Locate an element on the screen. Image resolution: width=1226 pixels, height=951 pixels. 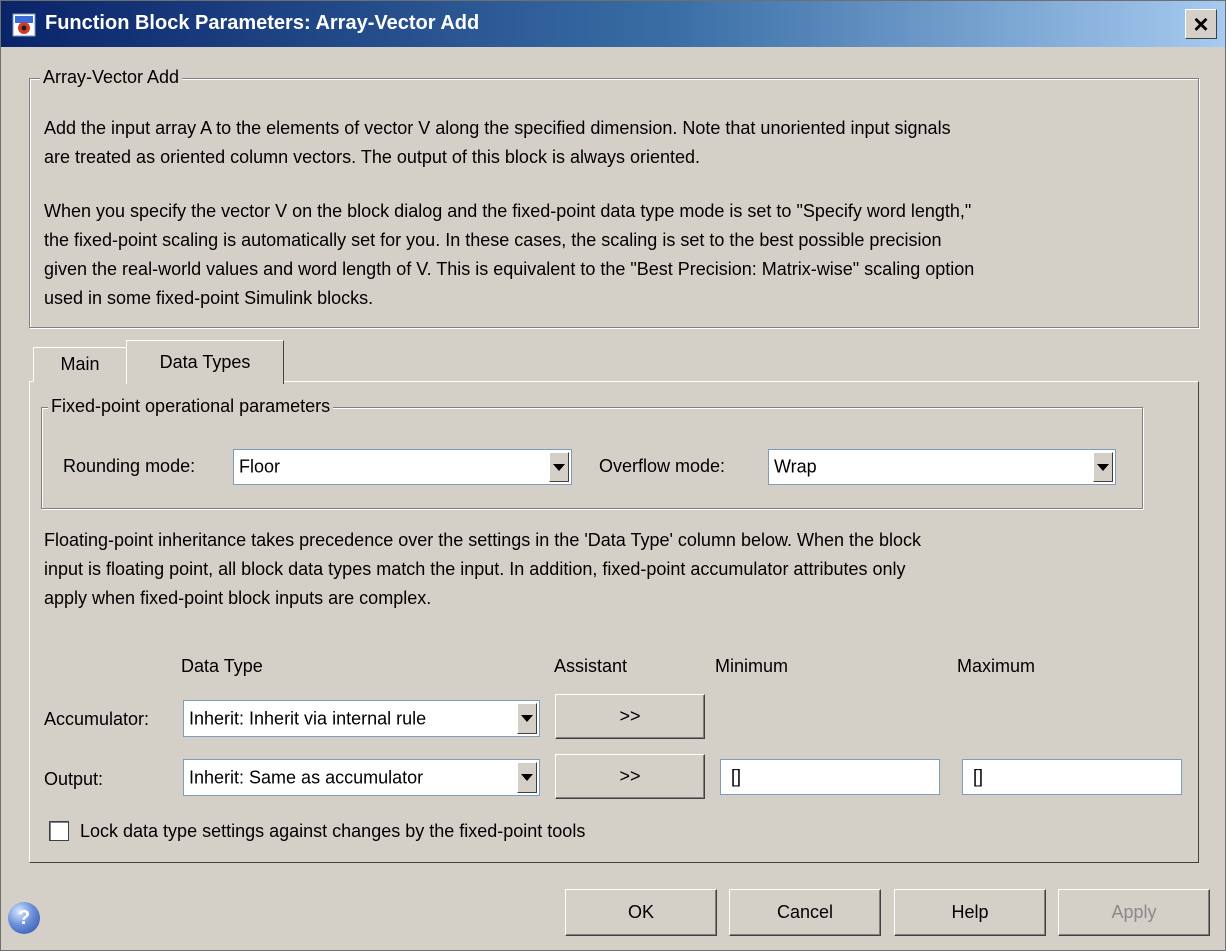
overflow-mode-dropdown-button is located at coordinates (1103, 467).